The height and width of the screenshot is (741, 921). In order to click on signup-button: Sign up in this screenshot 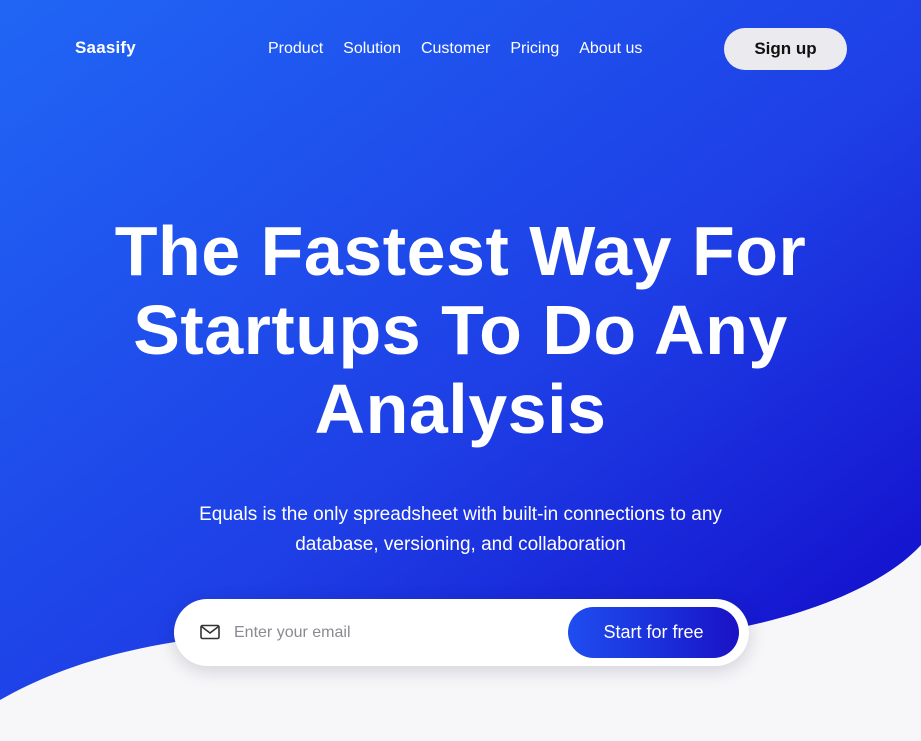, I will do `click(785, 49)`.